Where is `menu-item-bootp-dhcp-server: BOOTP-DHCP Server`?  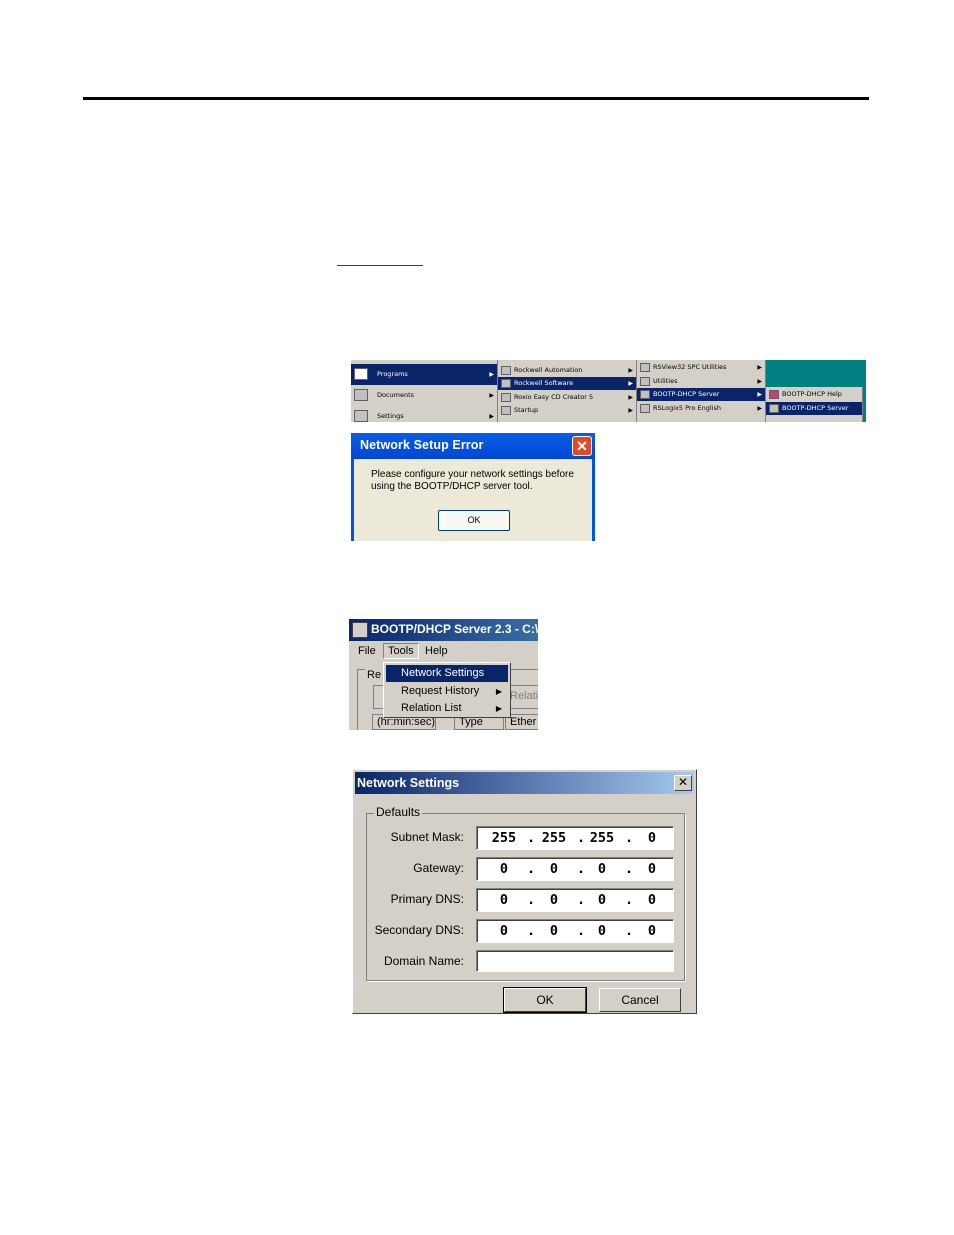 menu-item-bootp-dhcp-server: BOOTP-DHCP Server is located at coordinates (814, 408).